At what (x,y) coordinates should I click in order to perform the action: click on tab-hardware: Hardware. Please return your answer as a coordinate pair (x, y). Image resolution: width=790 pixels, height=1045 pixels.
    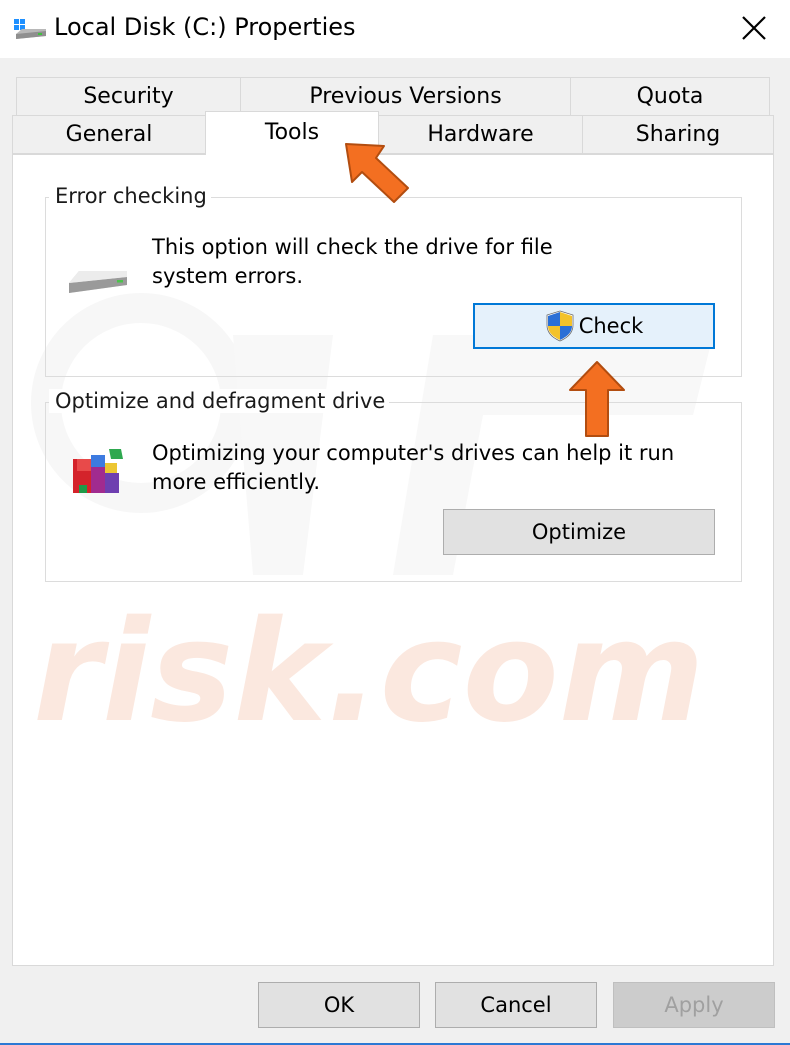
    Looking at the image, I should click on (480, 134).